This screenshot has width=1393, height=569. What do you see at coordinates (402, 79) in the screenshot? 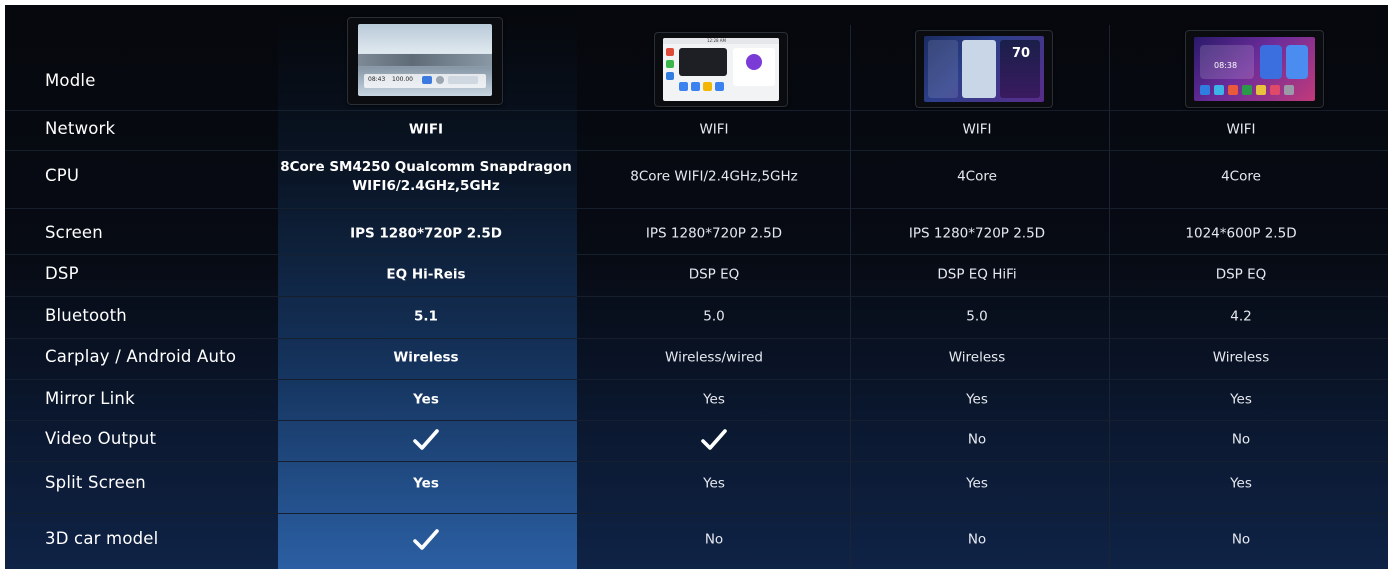
I see `device-screen-value: 100.00` at bounding box center [402, 79].